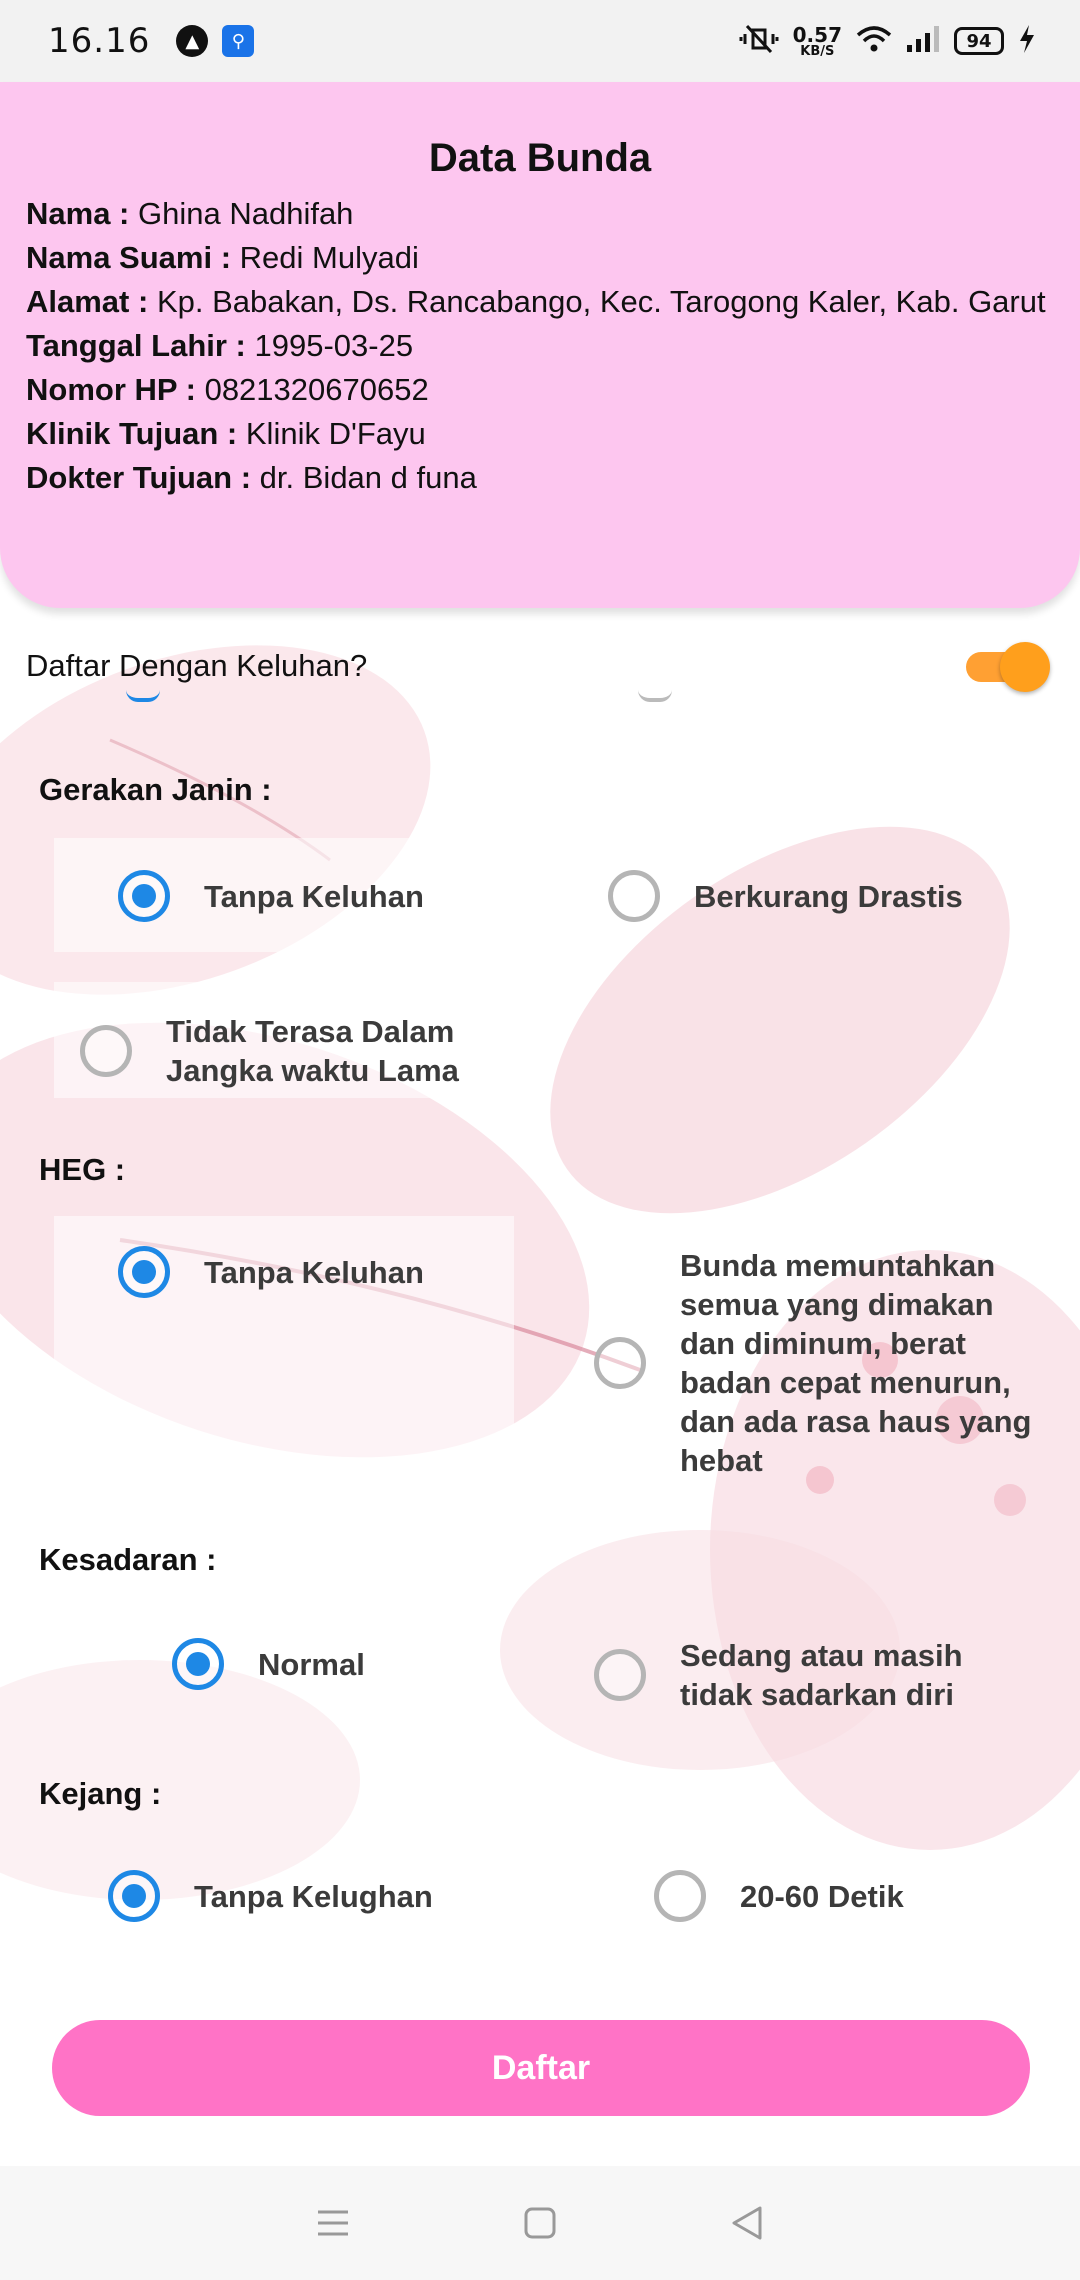 This screenshot has height=2280, width=1080. I want to click on info-label: Alamat :, so click(87, 301).